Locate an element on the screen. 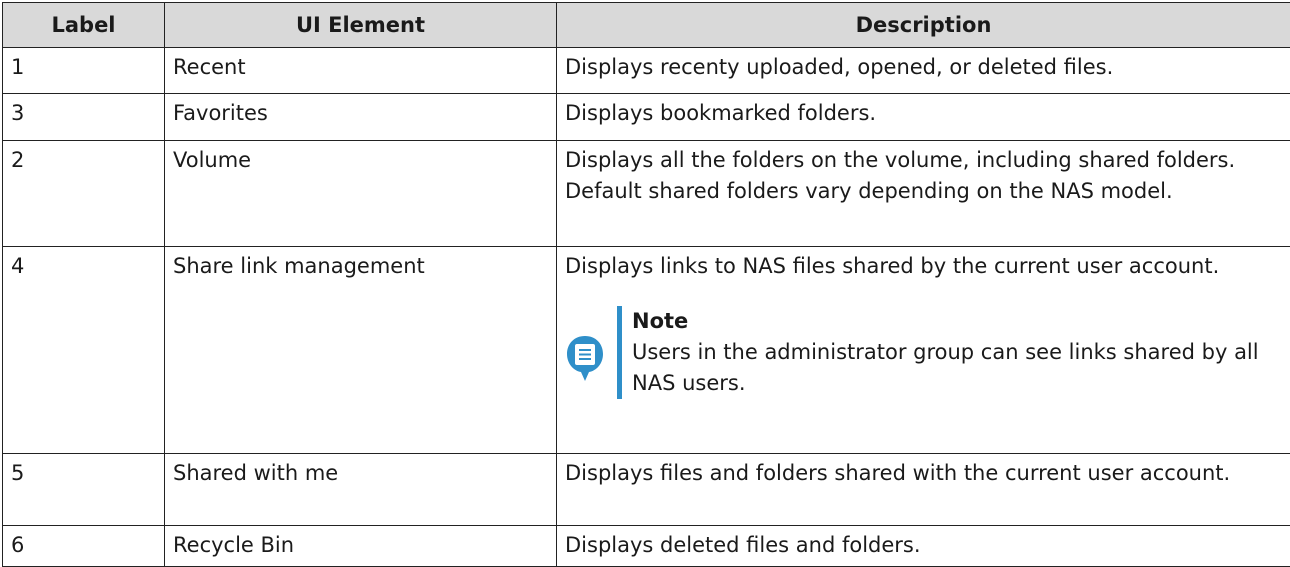  row-ui-element: Recycle Bin is located at coordinates (360, 546).